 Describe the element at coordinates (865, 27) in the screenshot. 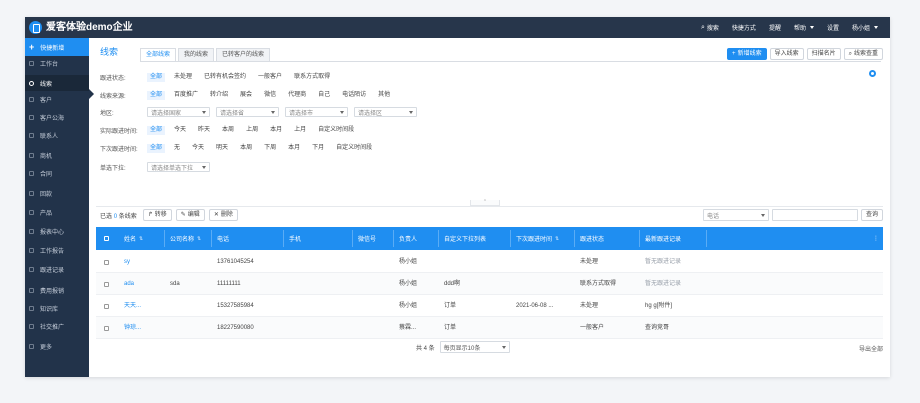

I see `top-menu-item: 杨小姐` at that location.